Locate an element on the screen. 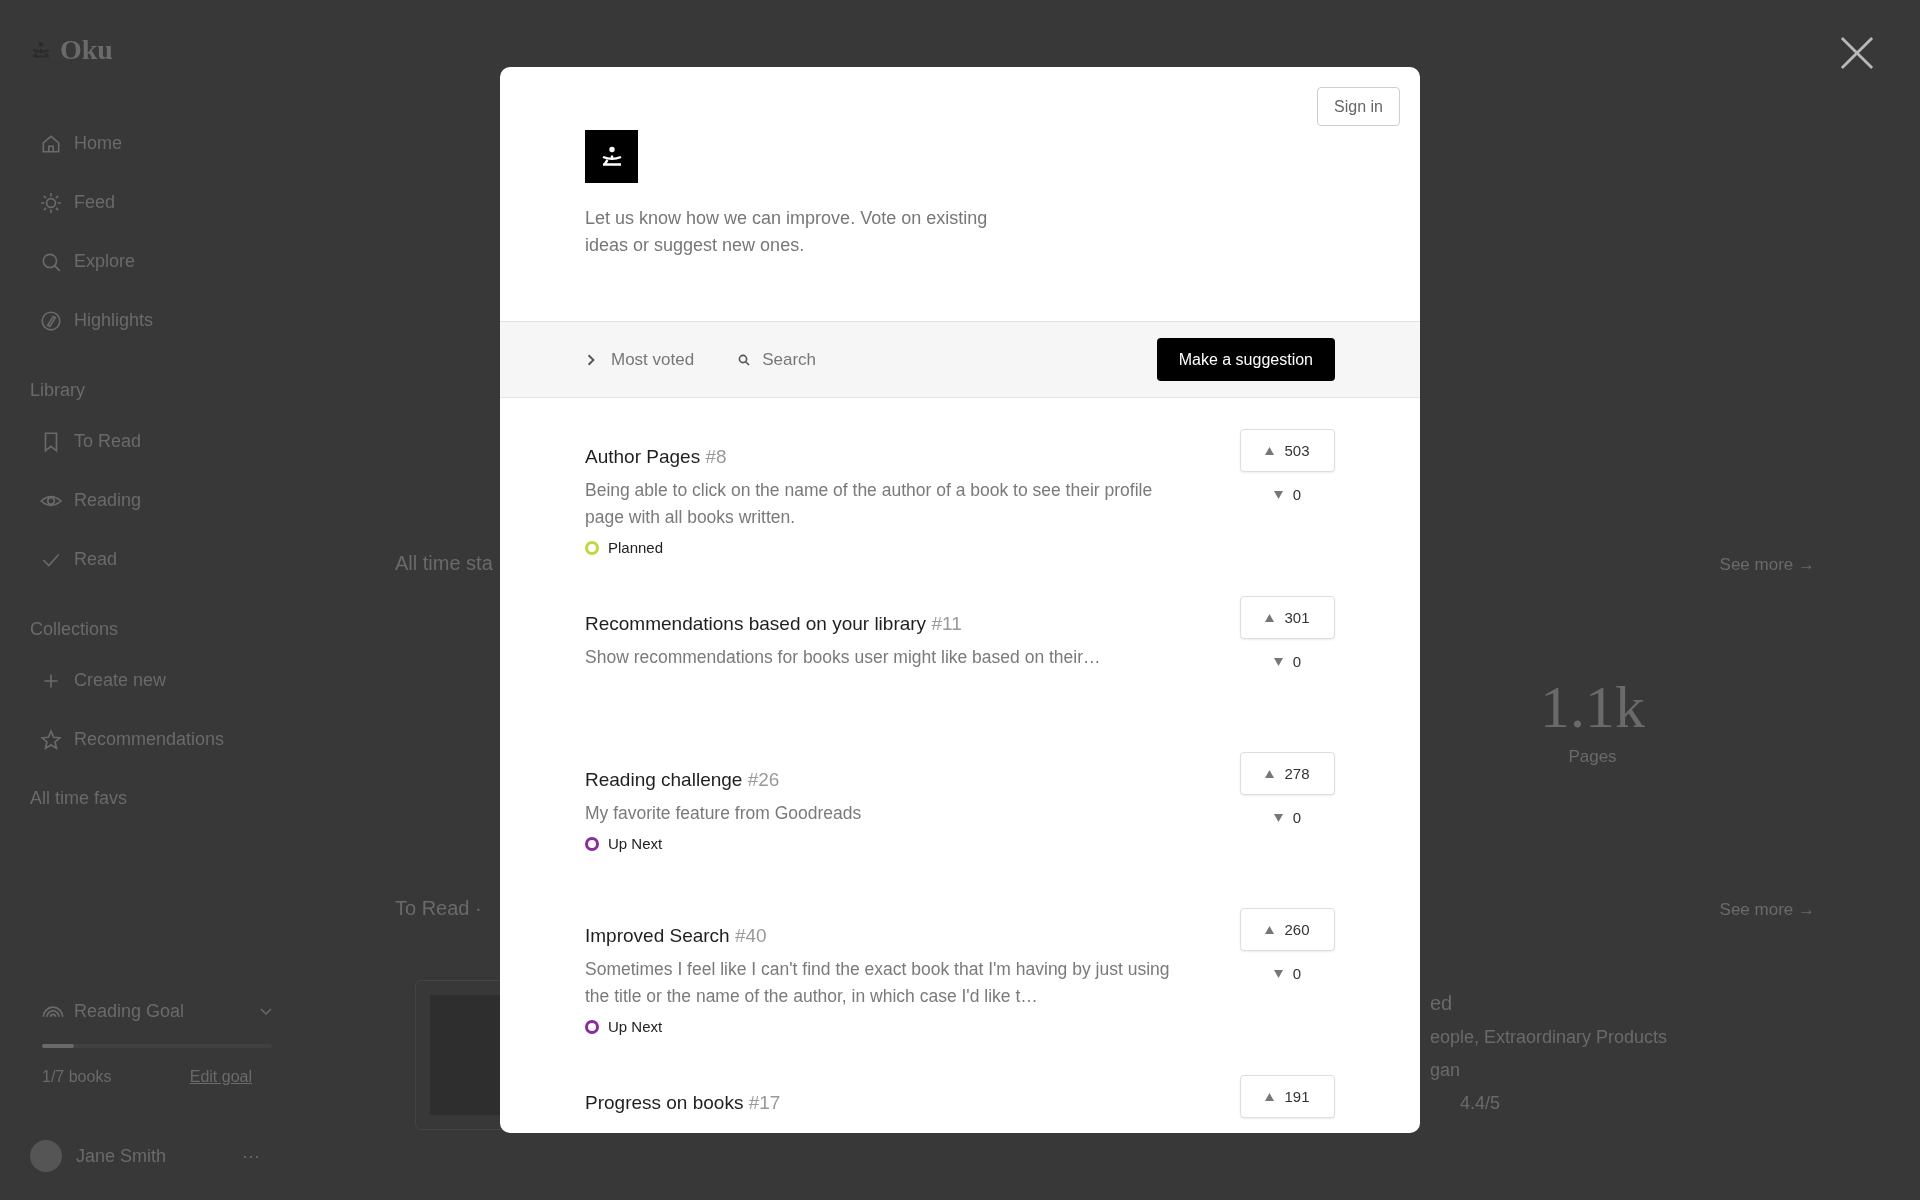  logo-icon is located at coordinates (611, 156).